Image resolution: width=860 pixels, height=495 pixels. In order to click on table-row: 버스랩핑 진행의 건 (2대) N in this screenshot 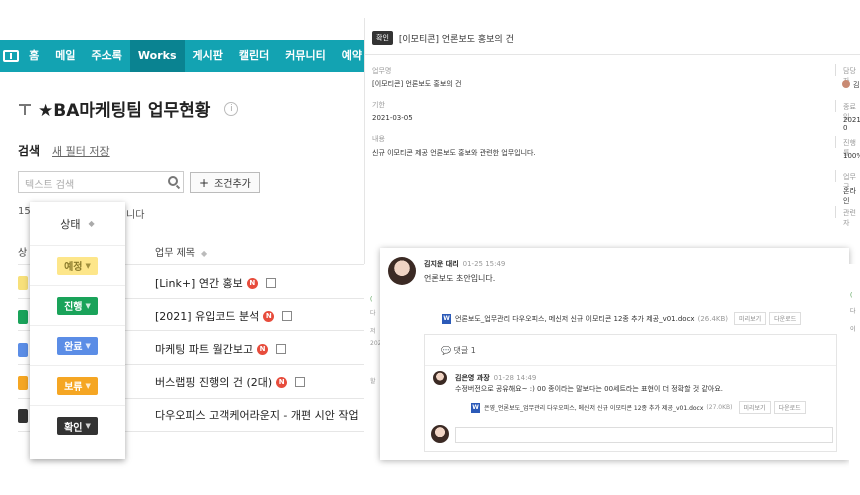, I will do `click(230, 382)`.